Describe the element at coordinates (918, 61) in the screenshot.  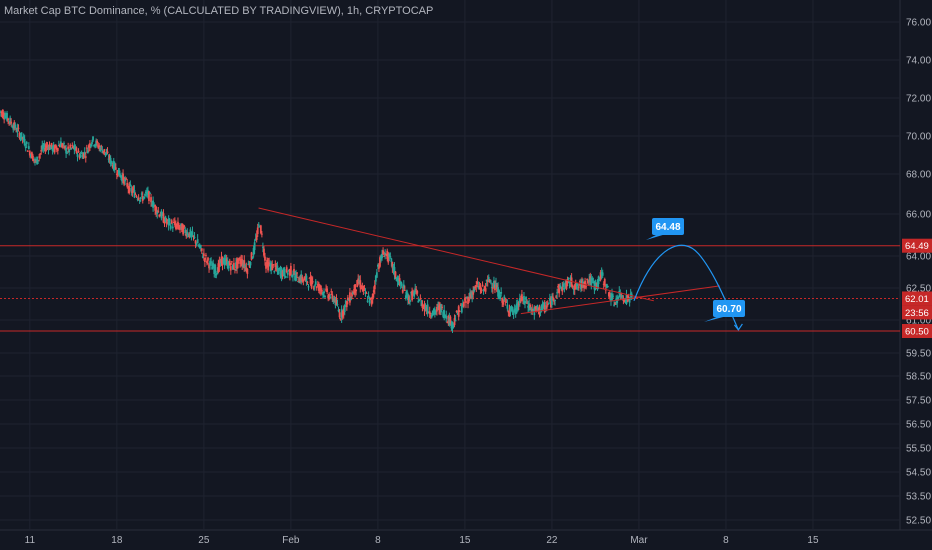
I see `y-tick-label: 74.00` at that location.